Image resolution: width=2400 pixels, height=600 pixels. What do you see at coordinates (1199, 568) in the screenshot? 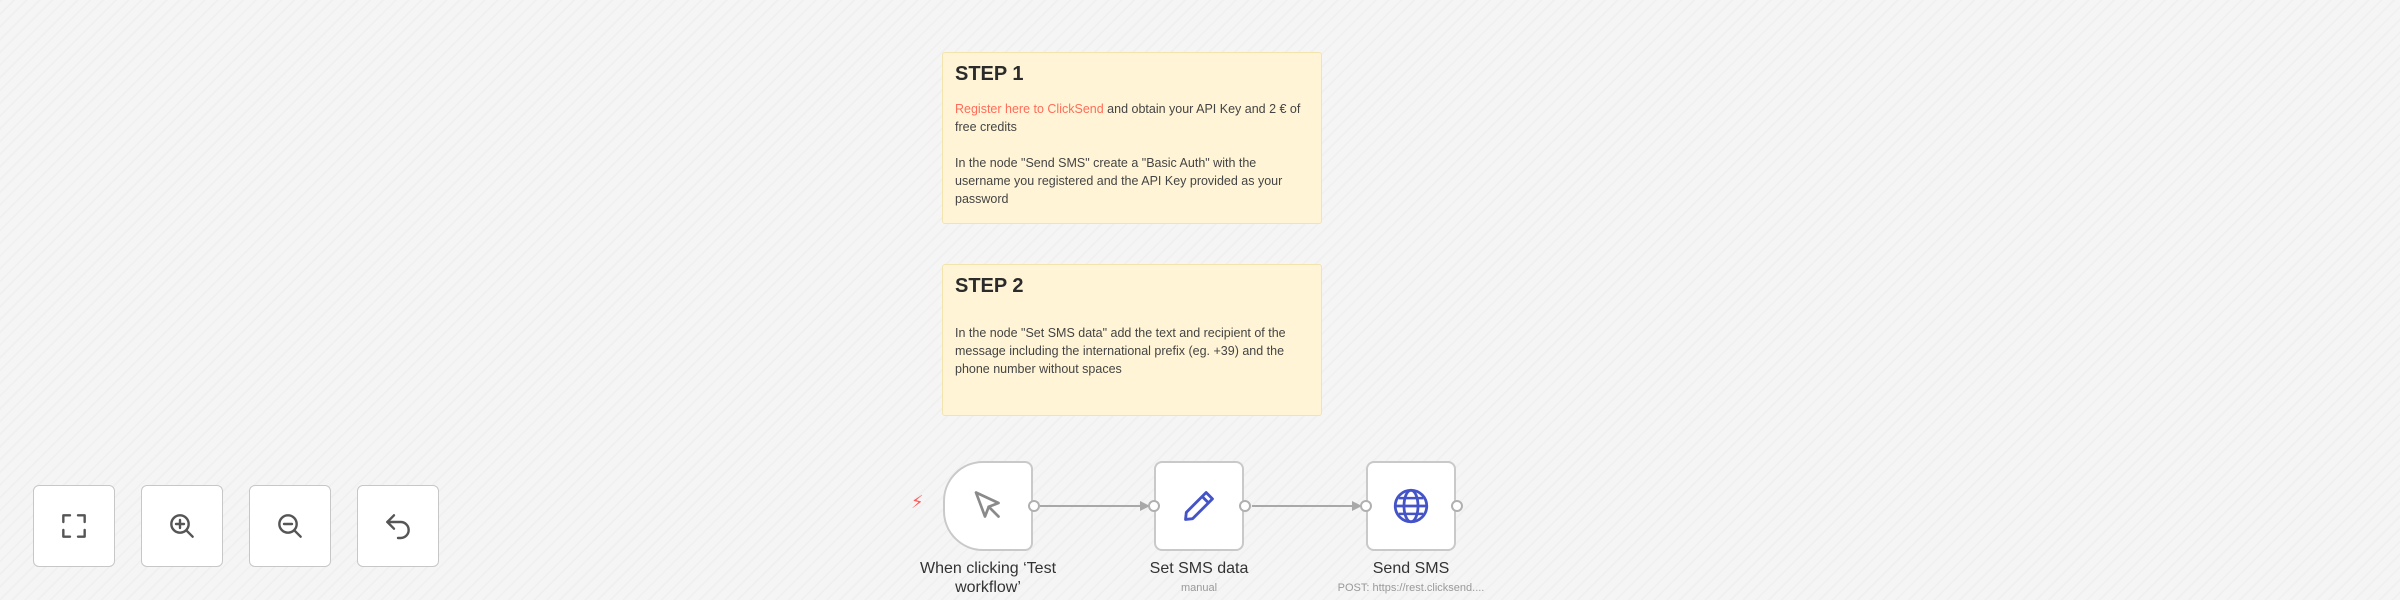
I see `node-label: Set SMS data` at bounding box center [1199, 568].